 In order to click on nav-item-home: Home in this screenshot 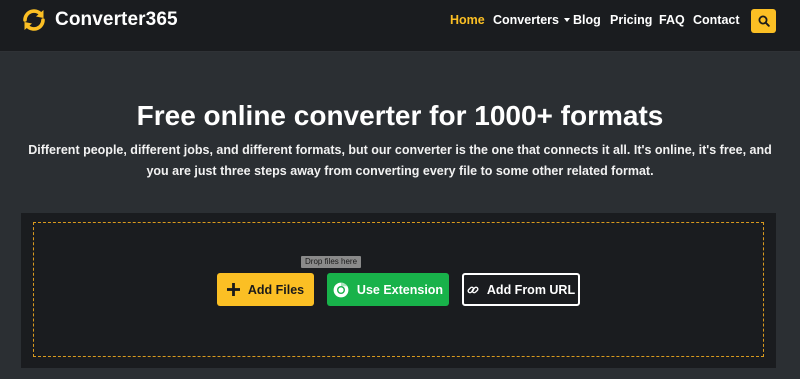, I will do `click(467, 20)`.